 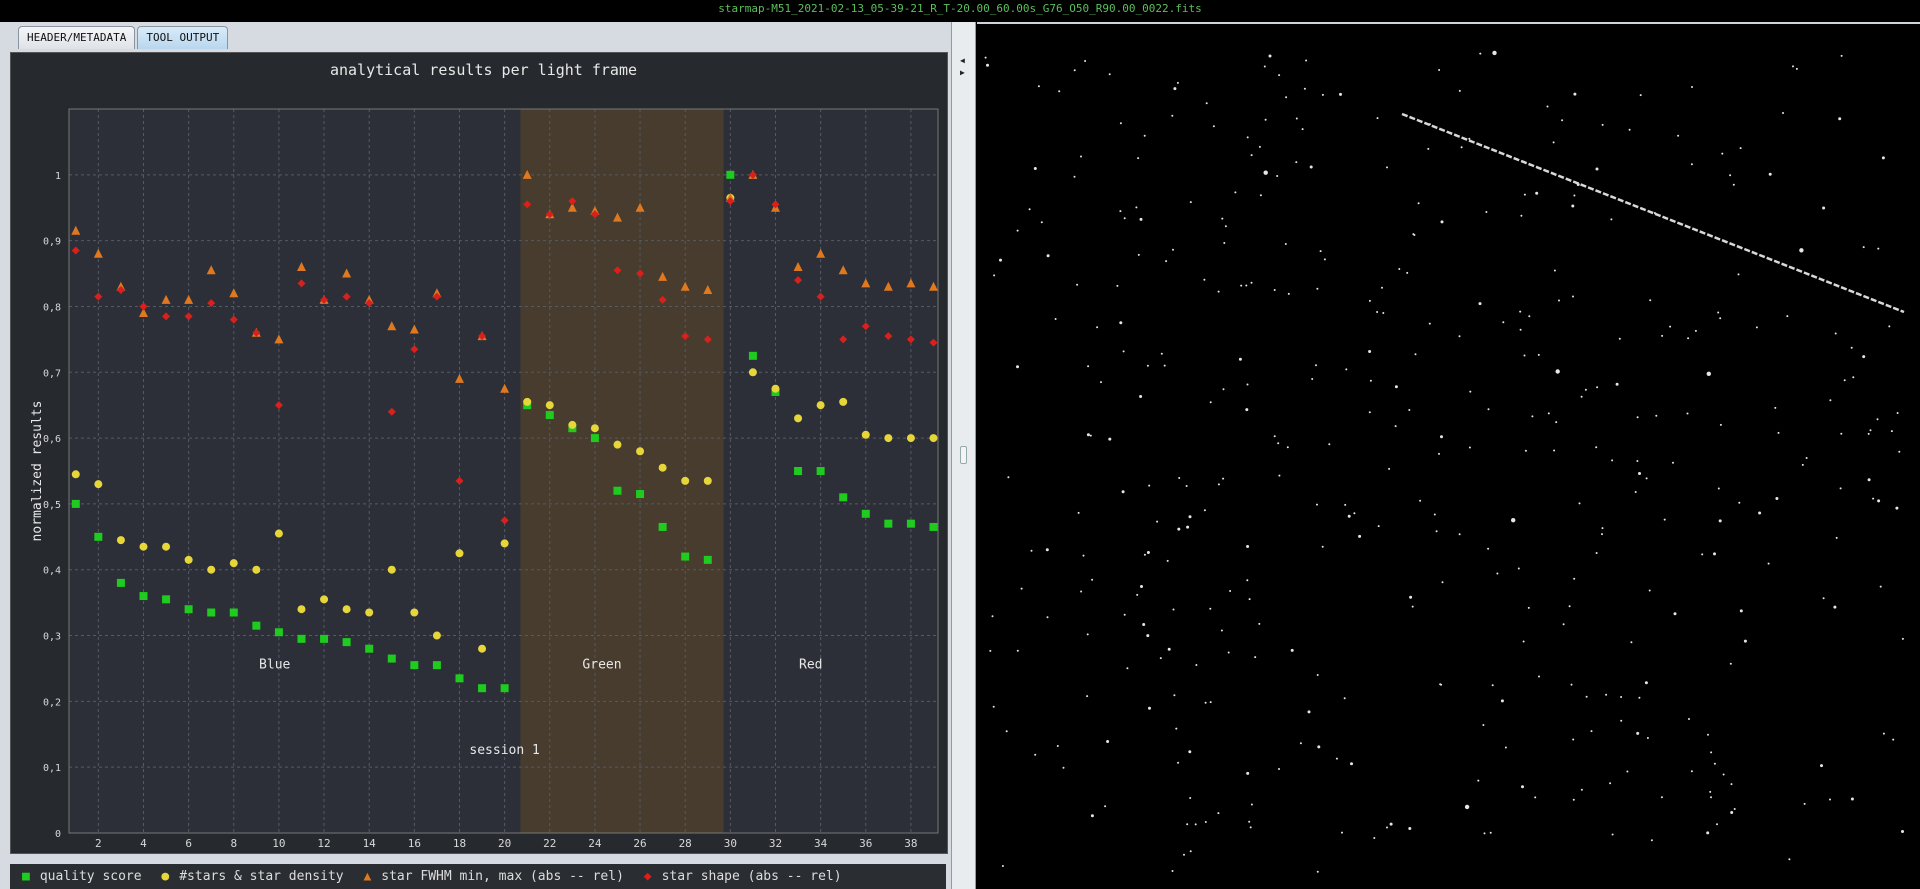 What do you see at coordinates (261, 876) in the screenshot?
I see `legend-label-stars: #stars & star density` at bounding box center [261, 876].